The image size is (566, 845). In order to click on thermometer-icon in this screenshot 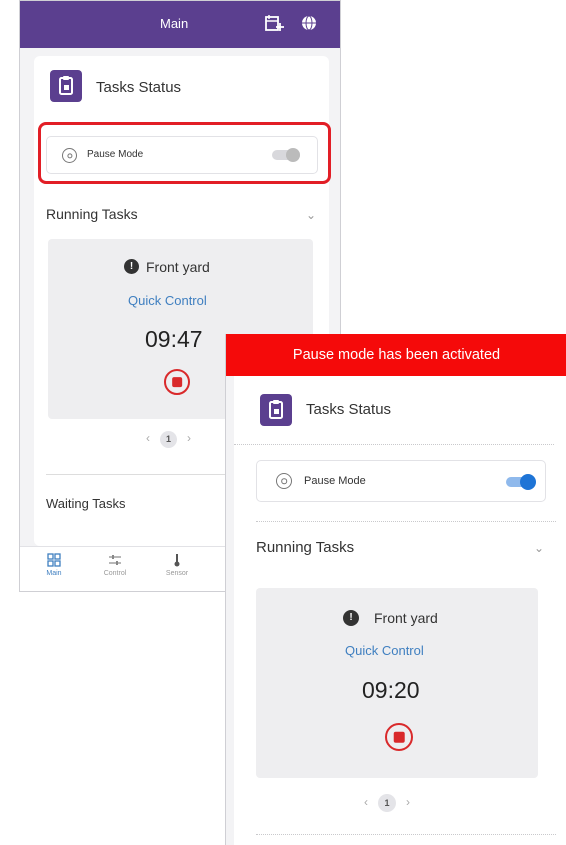, I will do `click(177, 560)`.